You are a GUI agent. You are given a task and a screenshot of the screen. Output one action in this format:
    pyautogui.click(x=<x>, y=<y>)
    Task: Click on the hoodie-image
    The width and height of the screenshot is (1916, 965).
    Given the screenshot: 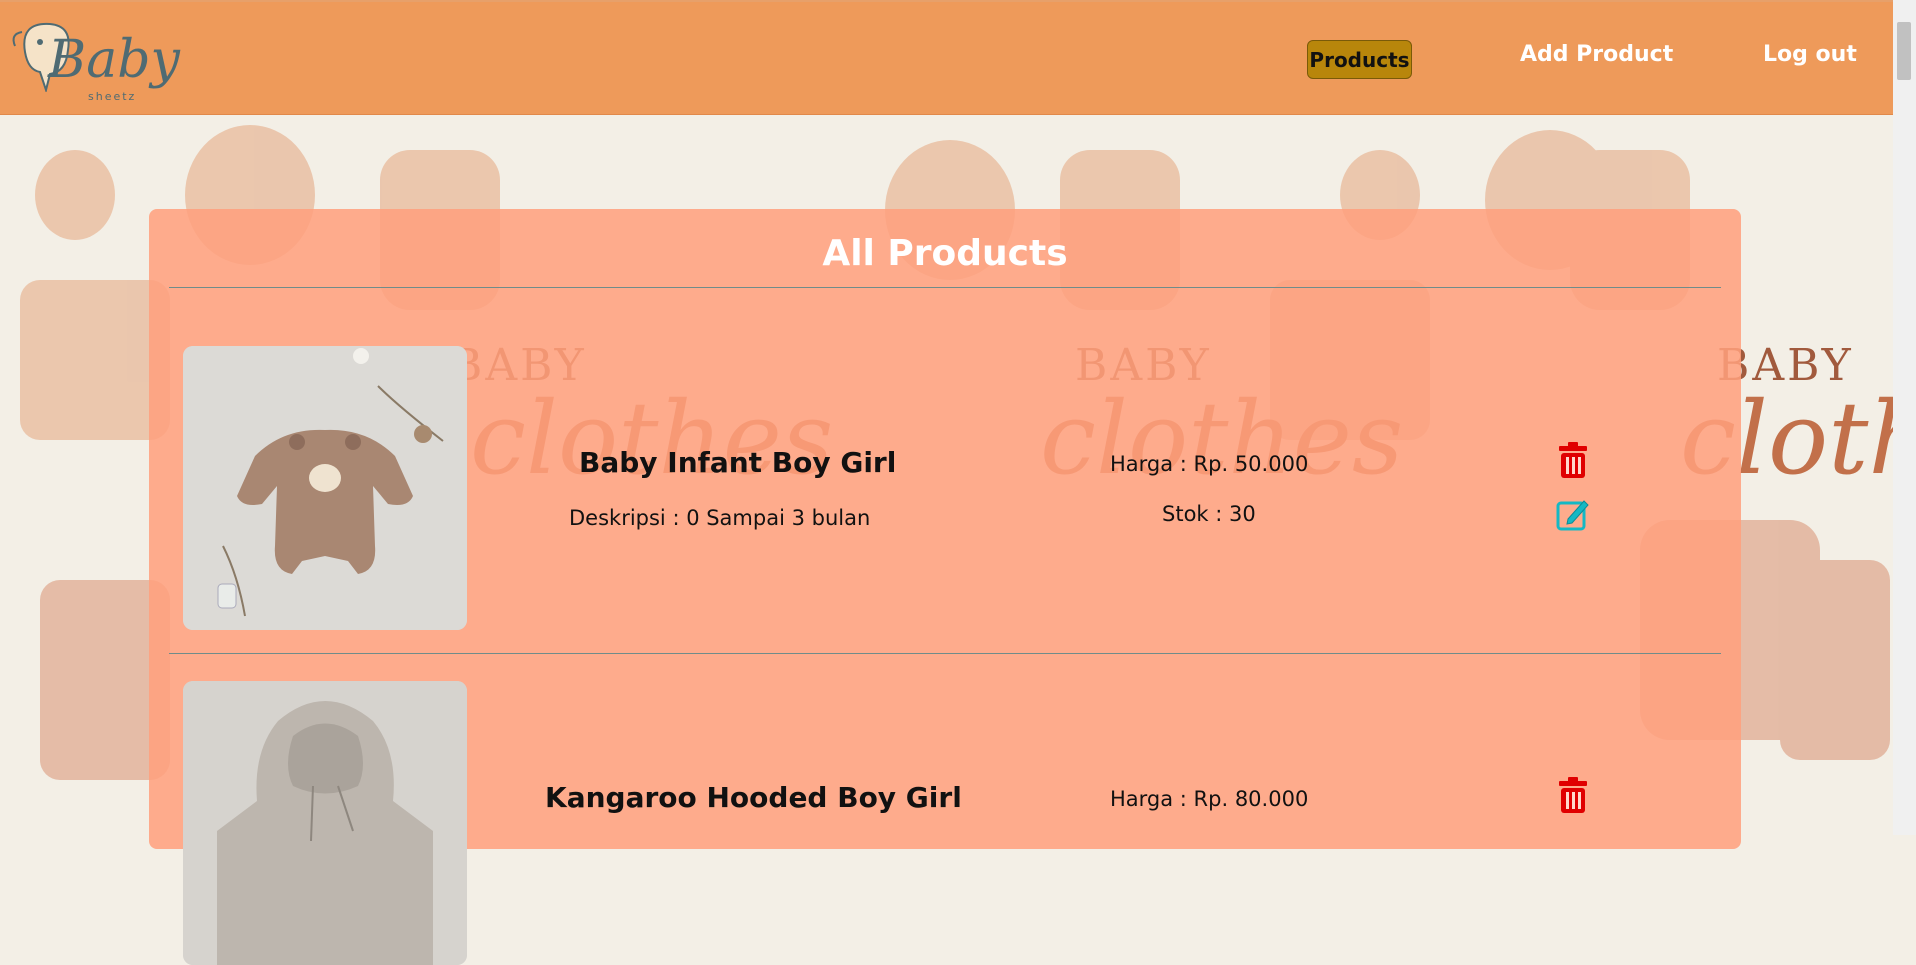 What is the action you would take?
    pyautogui.click(x=325, y=823)
    